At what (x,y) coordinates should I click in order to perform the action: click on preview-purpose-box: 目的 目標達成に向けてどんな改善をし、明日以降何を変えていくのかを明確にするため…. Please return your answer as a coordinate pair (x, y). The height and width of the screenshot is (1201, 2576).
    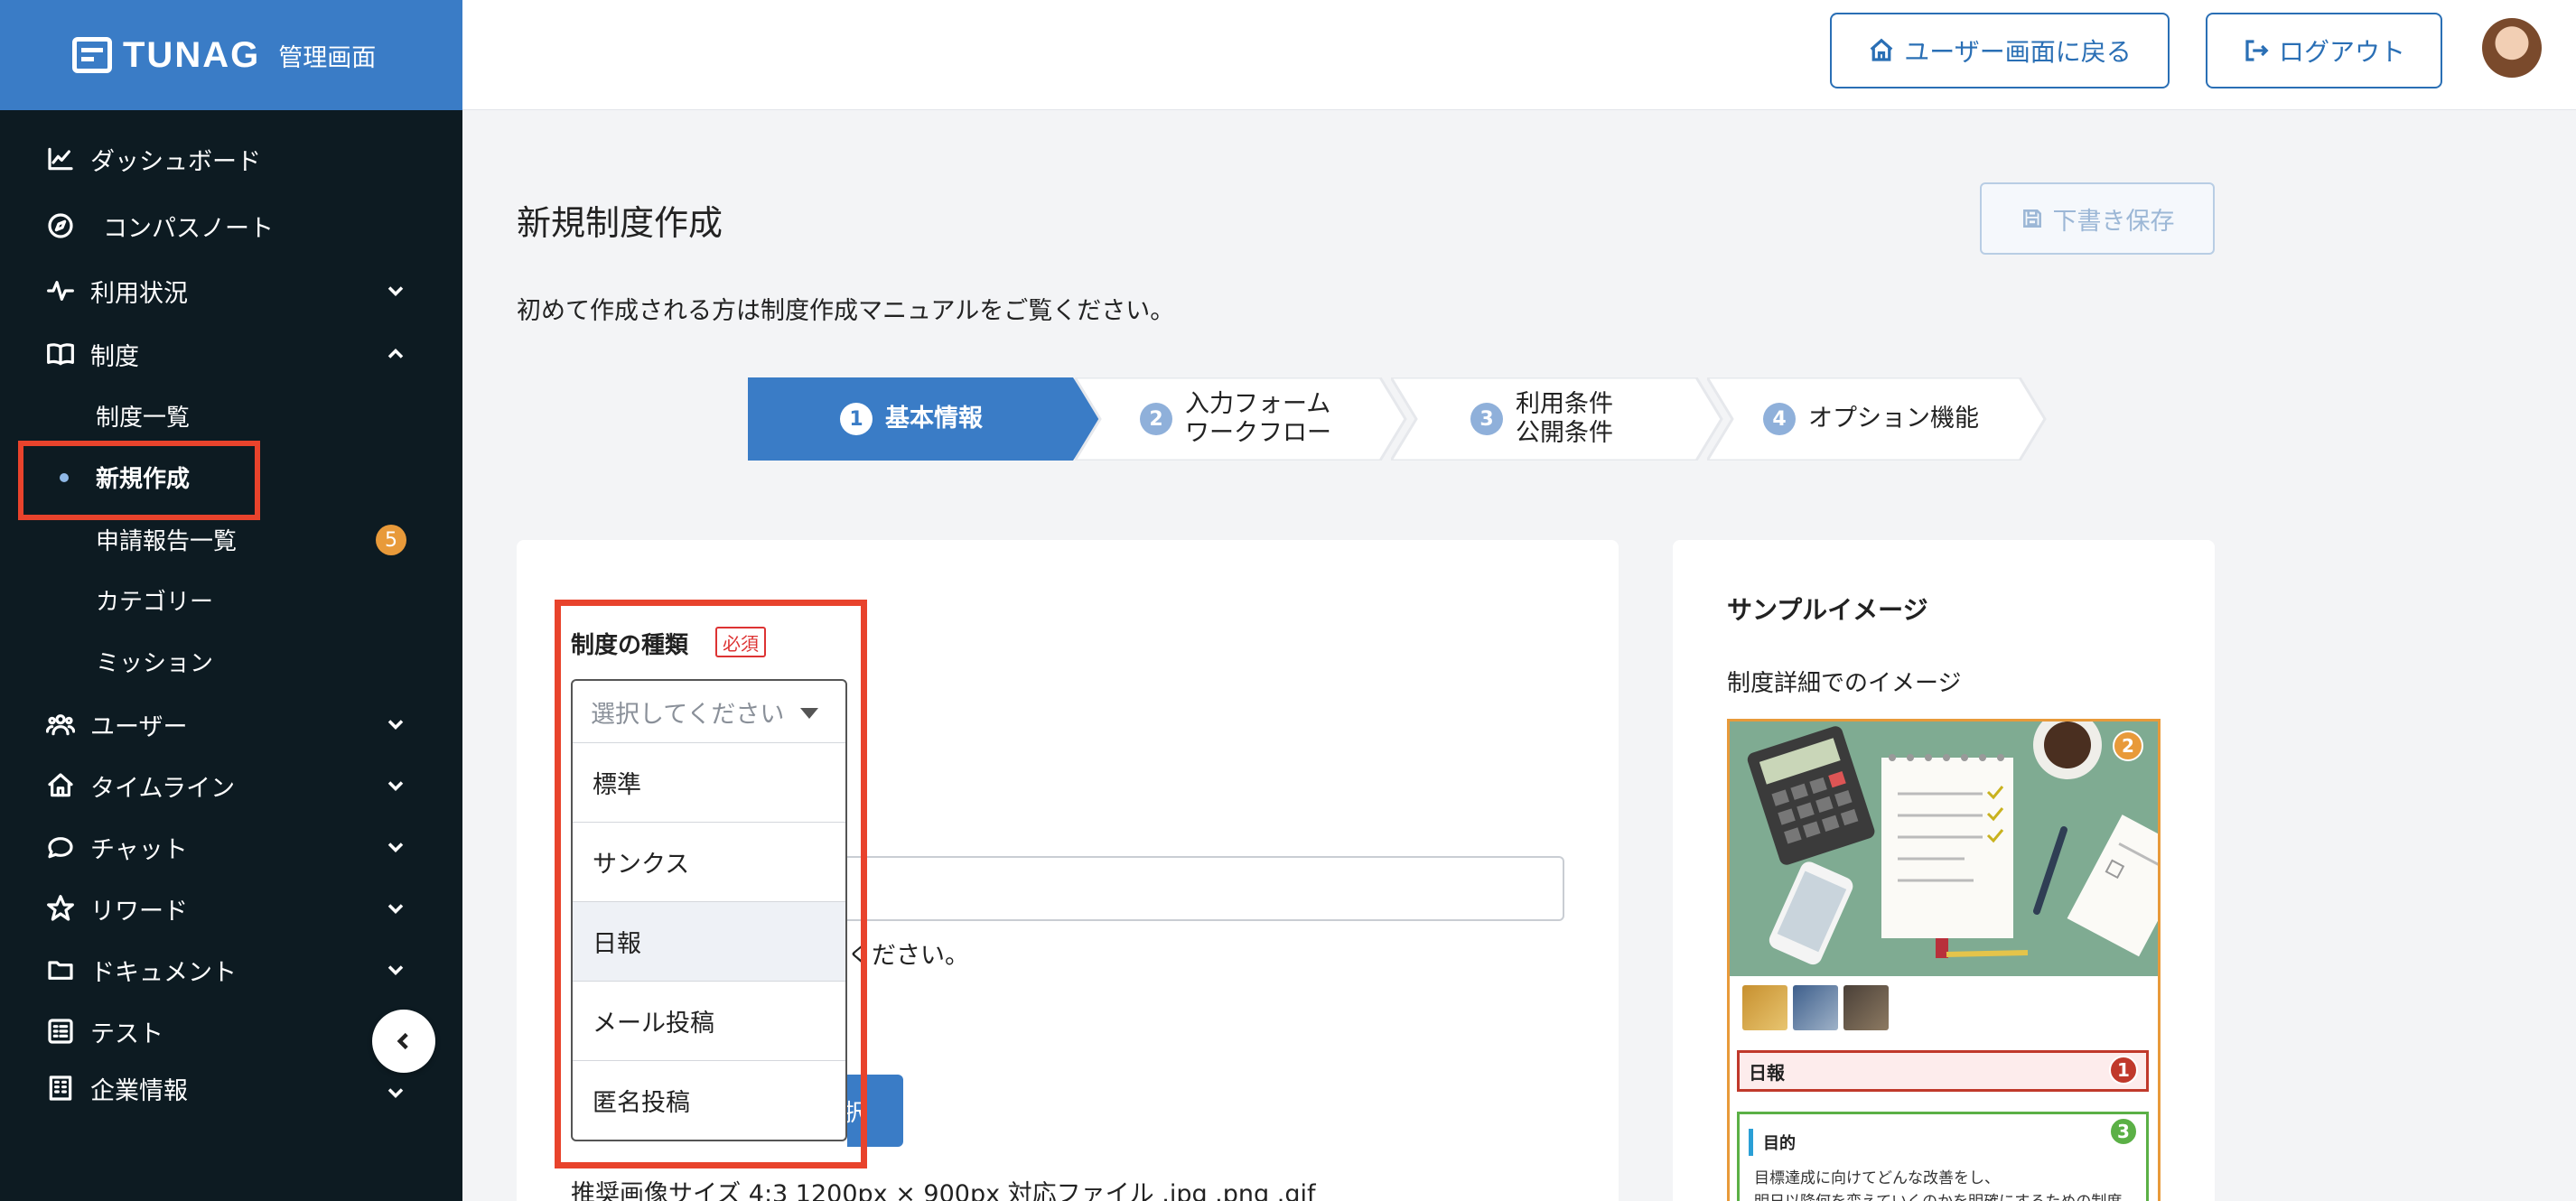
    Looking at the image, I should click on (1943, 1156).